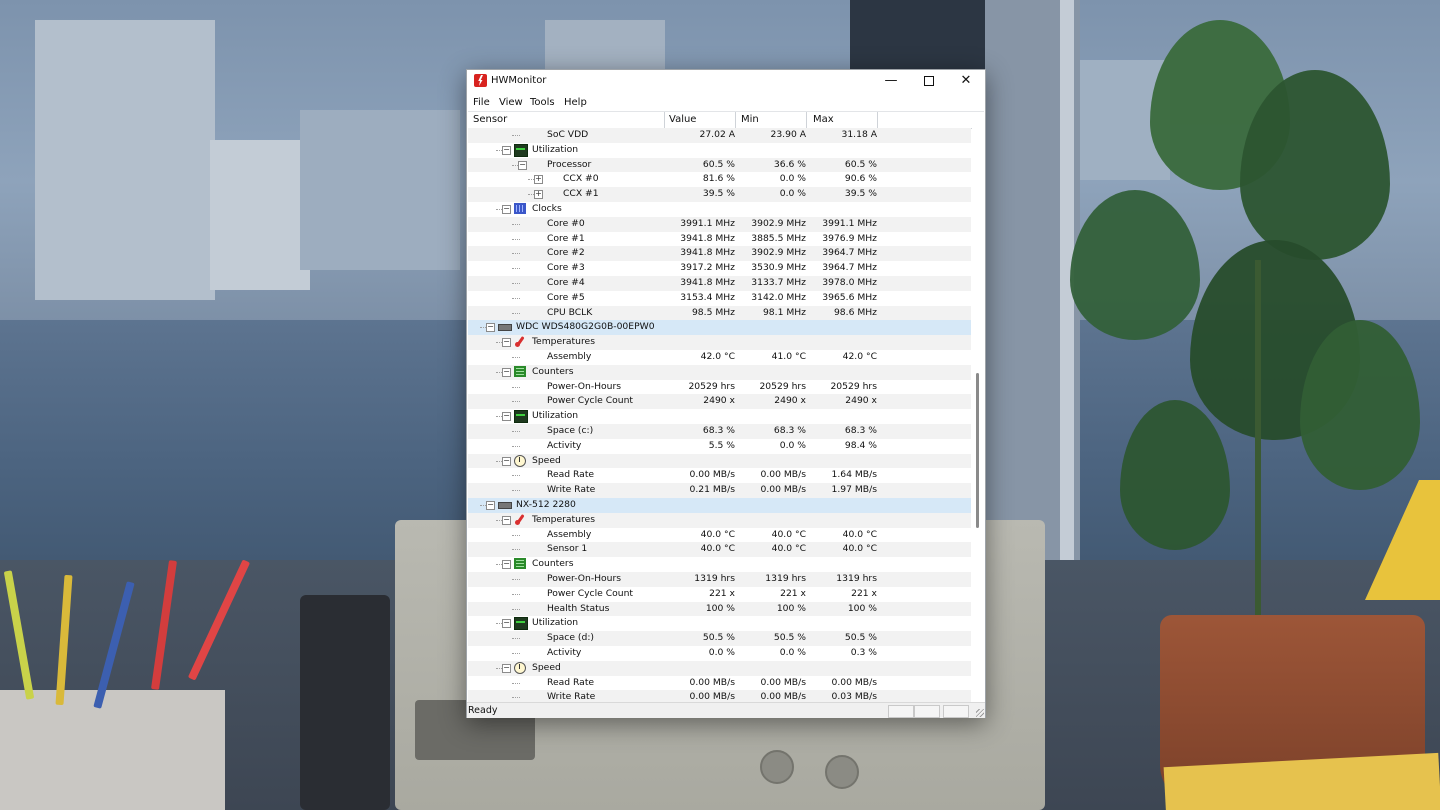 The image size is (1440, 810). I want to click on sensor-row: Assembly 42.0 °C 41.0 °C 42.0 °C, so click(719, 357).